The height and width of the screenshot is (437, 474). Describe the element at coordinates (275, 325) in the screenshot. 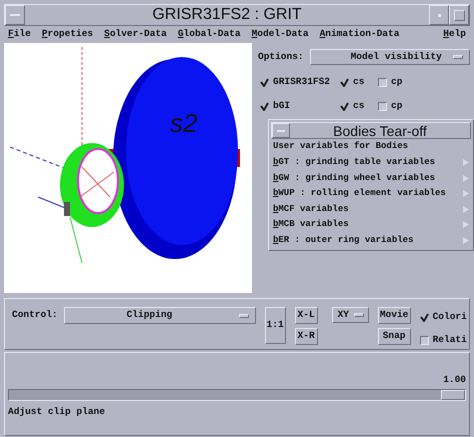

I see `scale-button: 1:1` at that location.